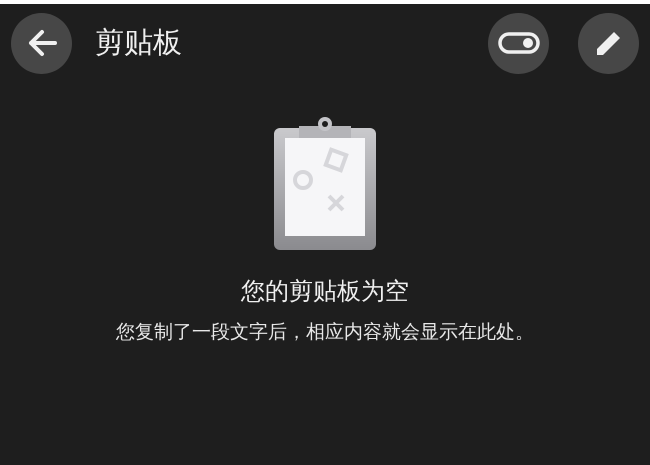 The height and width of the screenshot is (465, 650). What do you see at coordinates (138, 43) in the screenshot?
I see `window-title: 剪贴板` at bounding box center [138, 43].